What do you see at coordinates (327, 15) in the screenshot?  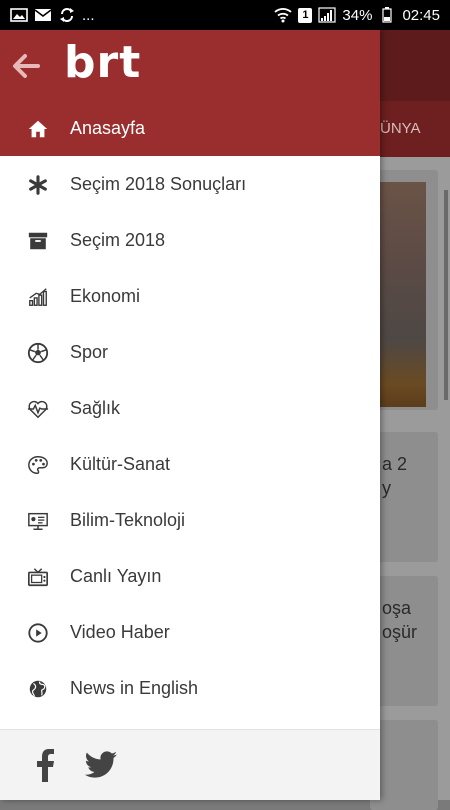 I see `signal-icon` at bounding box center [327, 15].